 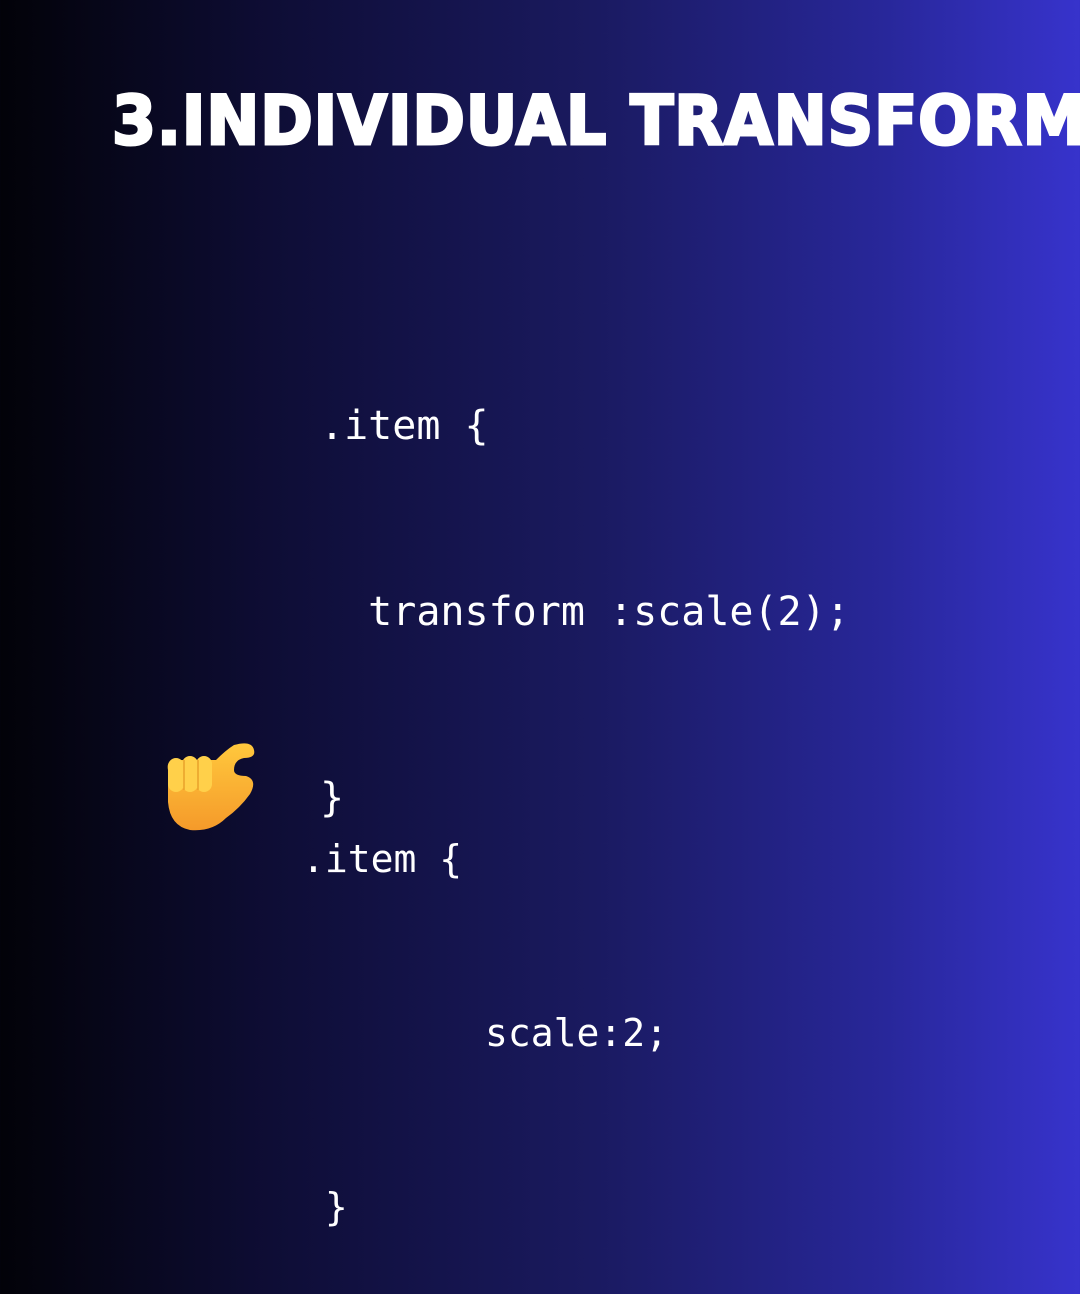 I want to click on code-line: scale:2;, so click(x=485, y=1033).